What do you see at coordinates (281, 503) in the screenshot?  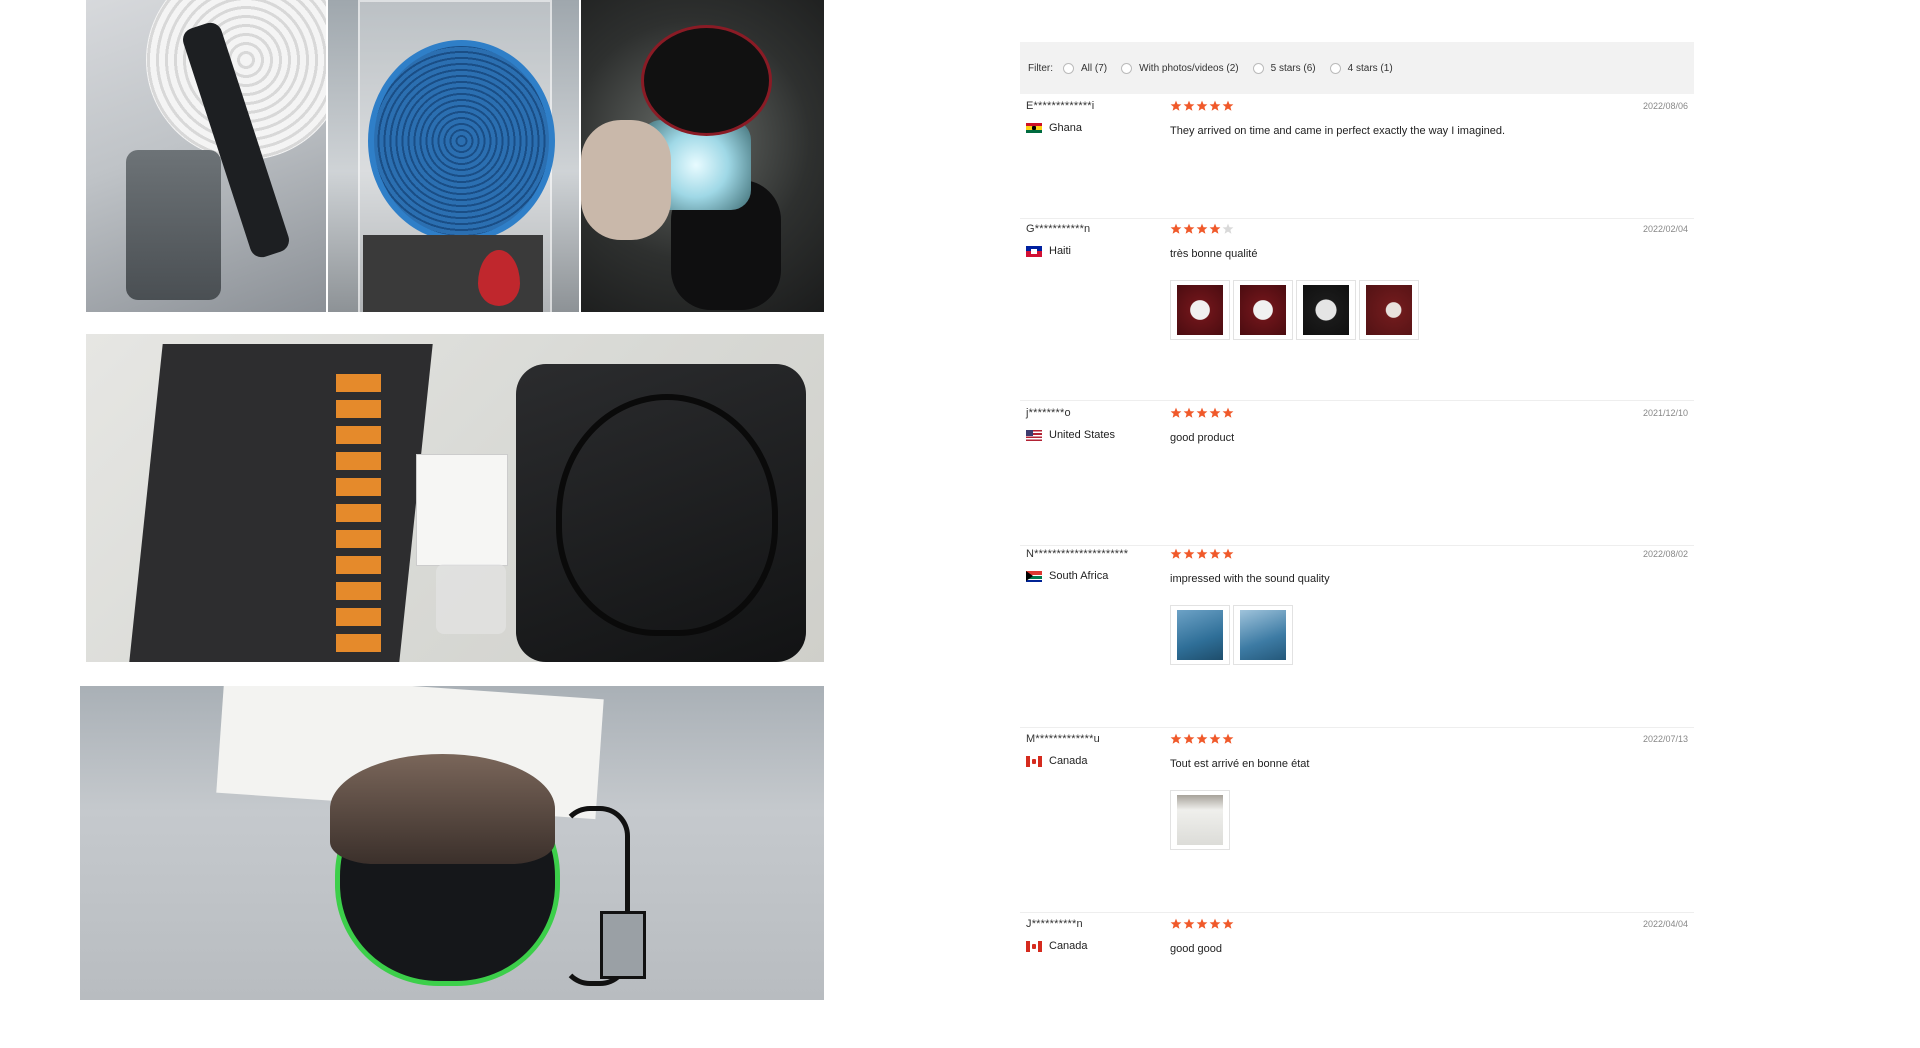 I see `headphone-box-shape` at bounding box center [281, 503].